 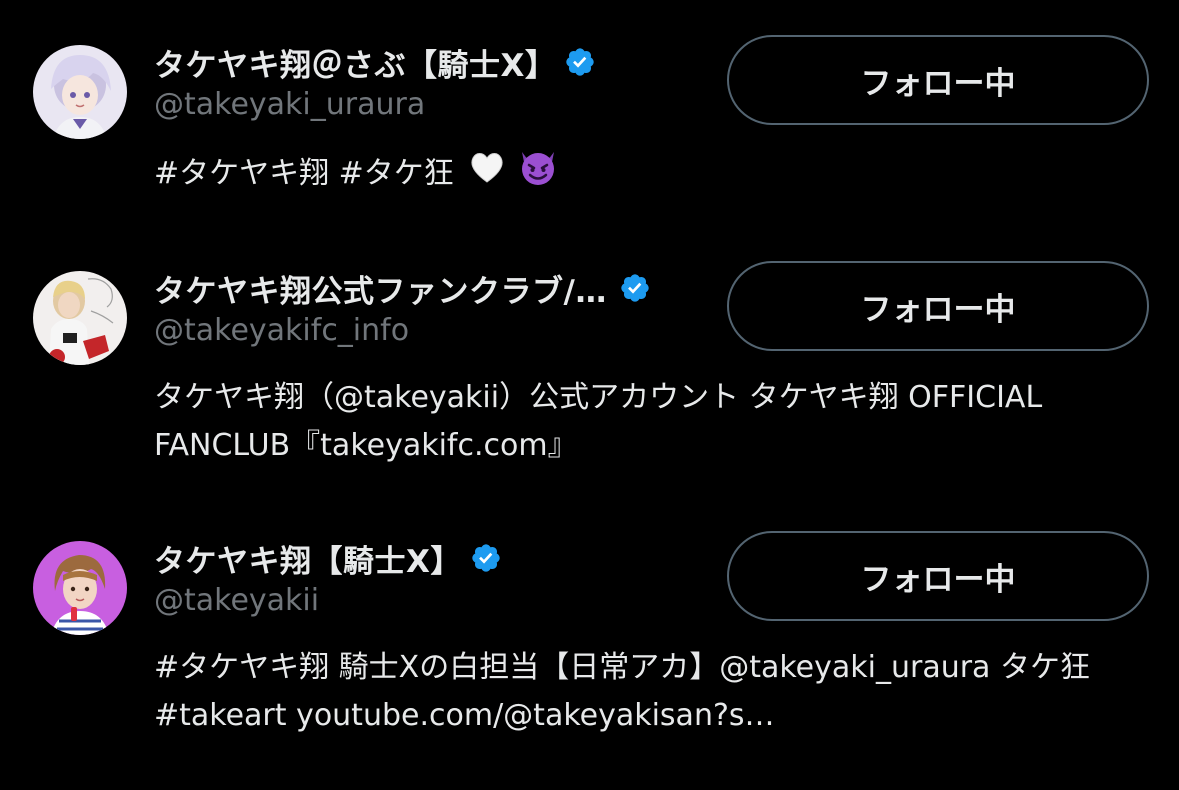 What do you see at coordinates (304, 173) in the screenshot?
I see `bio-text: #タケヤキ翔 #タケ狂` at bounding box center [304, 173].